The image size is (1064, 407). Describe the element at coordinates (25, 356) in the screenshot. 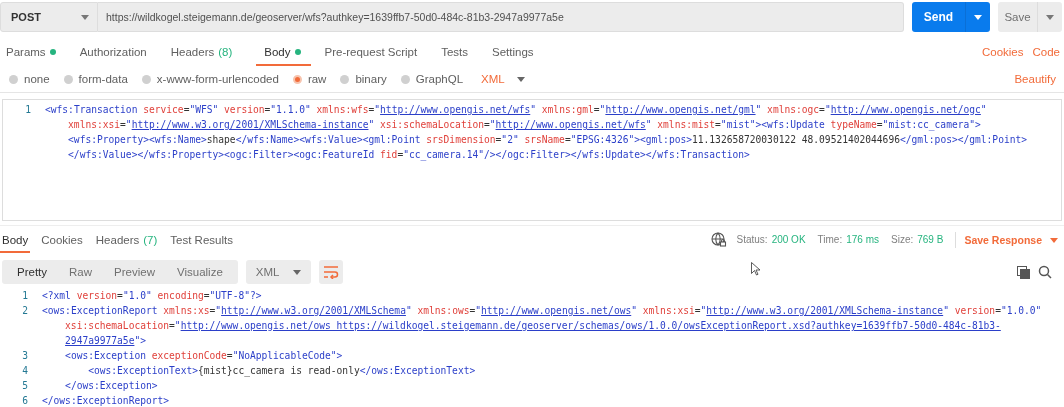

I see `line-number: 3` at that location.